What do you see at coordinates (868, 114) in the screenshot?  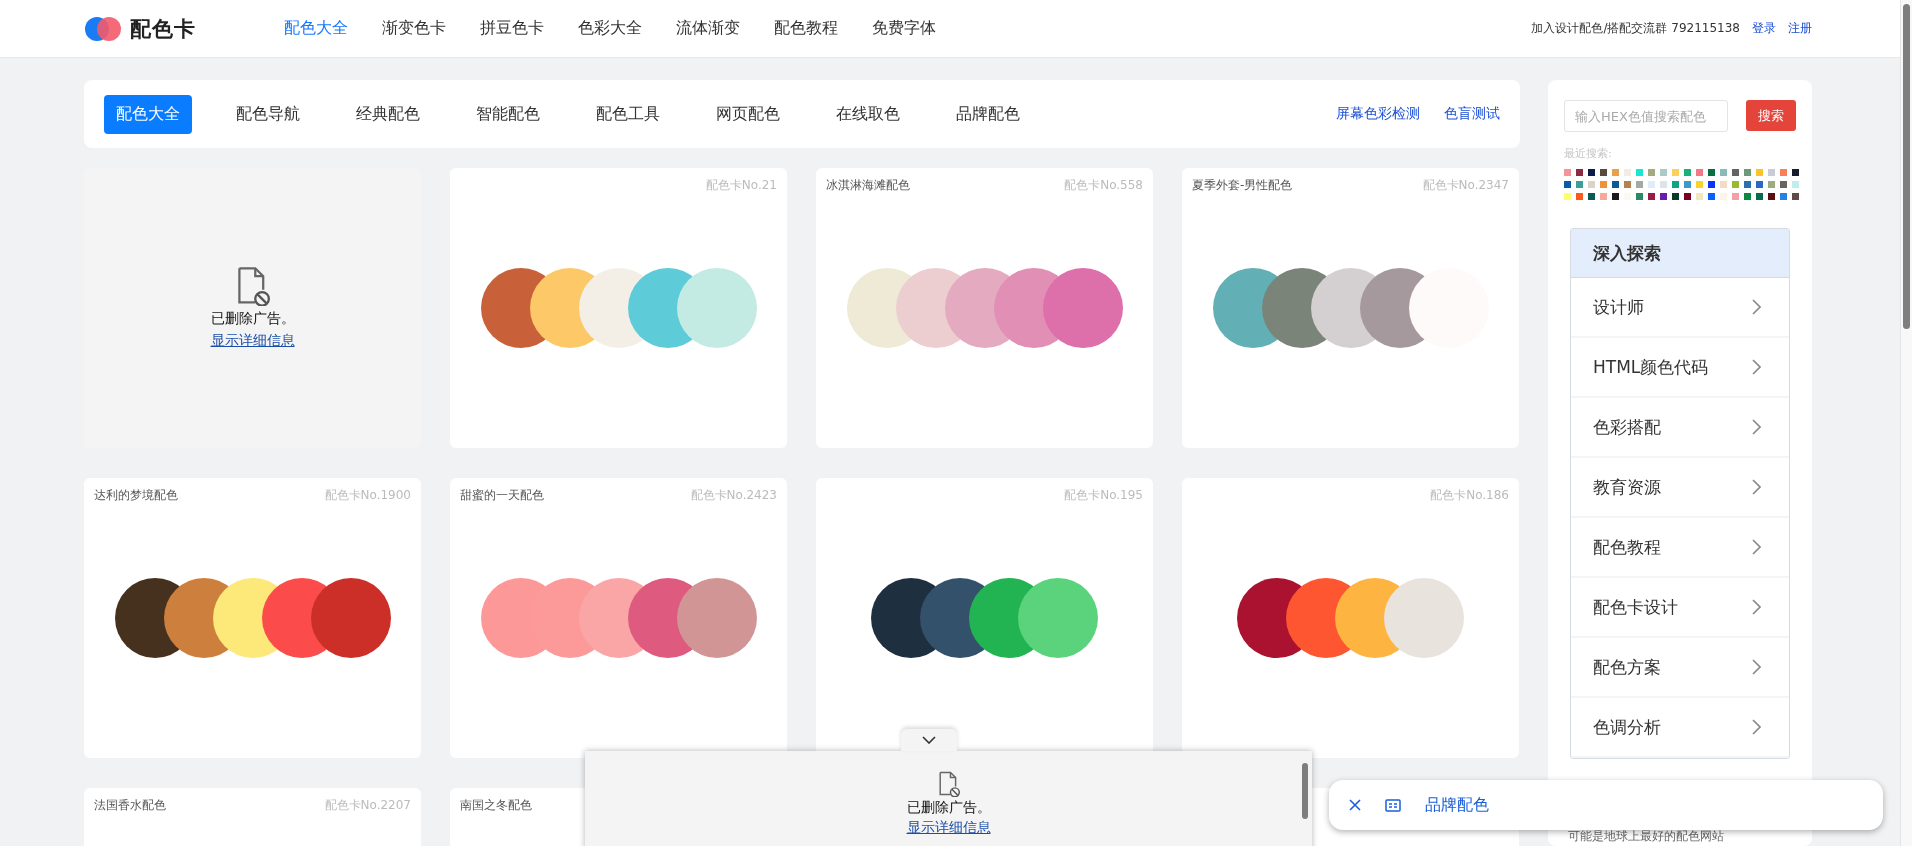 I see `tab: 在线取色` at bounding box center [868, 114].